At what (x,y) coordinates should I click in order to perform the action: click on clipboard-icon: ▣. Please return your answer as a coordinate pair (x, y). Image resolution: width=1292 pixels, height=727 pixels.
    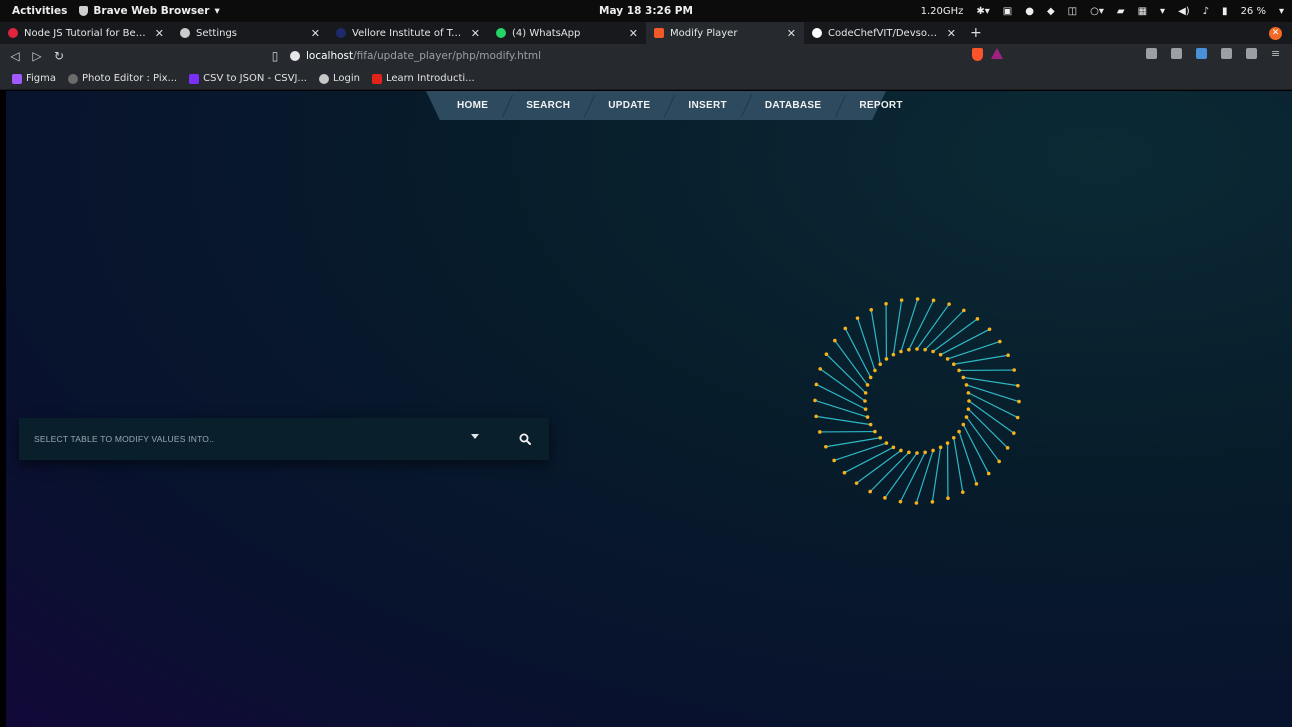
    Looking at the image, I should click on (1007, 11).